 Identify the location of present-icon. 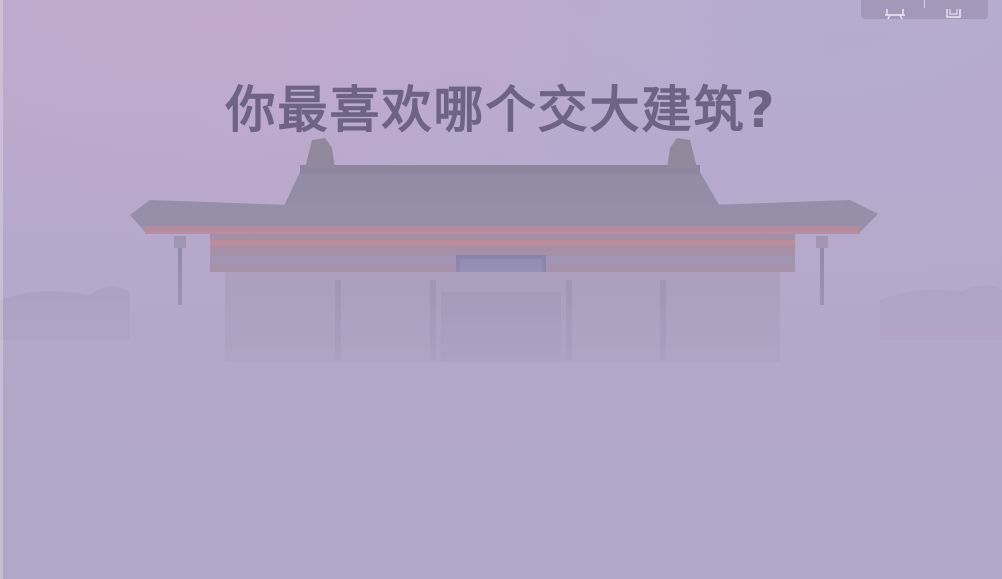
(895, 9).